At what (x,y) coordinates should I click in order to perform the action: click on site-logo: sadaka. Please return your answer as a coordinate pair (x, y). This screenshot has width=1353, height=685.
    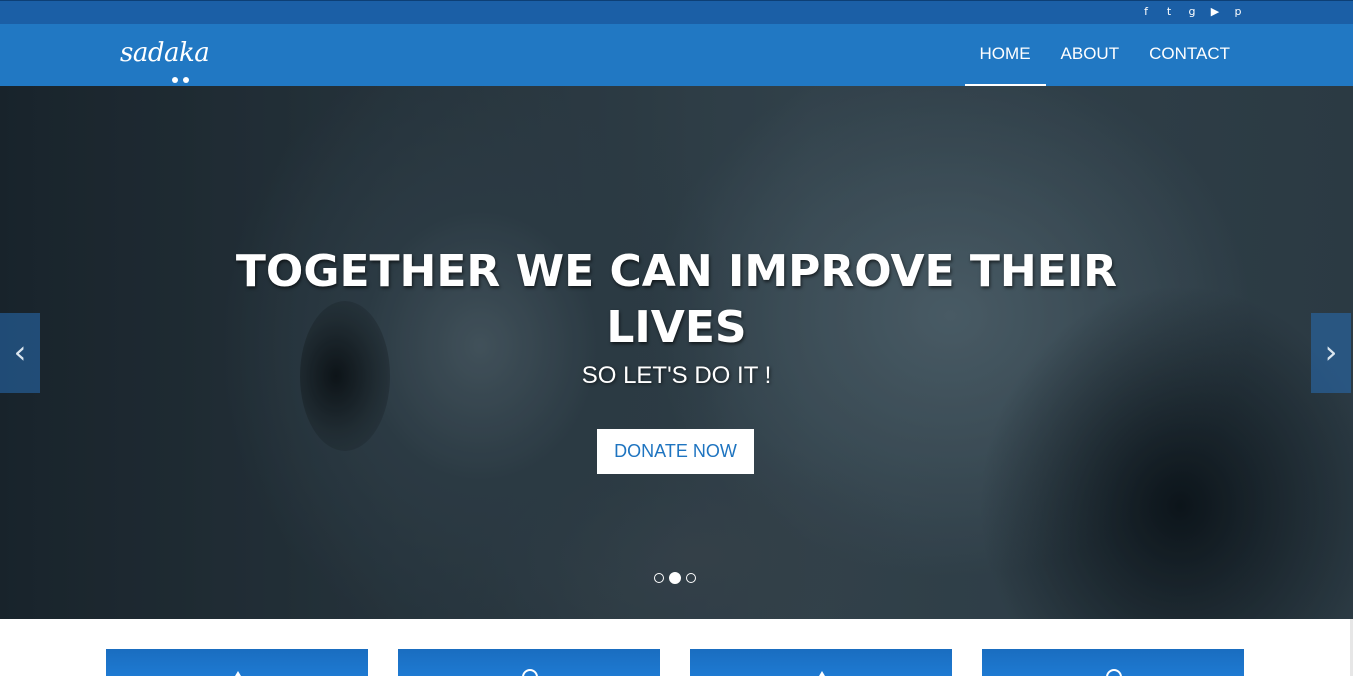
    Looking at the image, I should click on (165, 59).